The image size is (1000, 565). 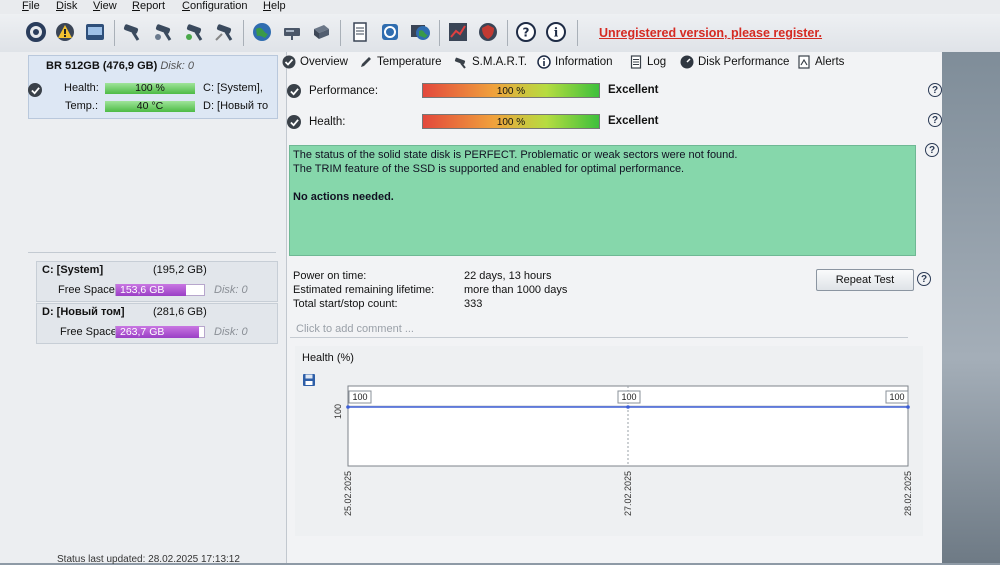 What do you see at coordinates (544, 62) in the screenshot?
I see `info-icon` at bounding box center [544, 62].